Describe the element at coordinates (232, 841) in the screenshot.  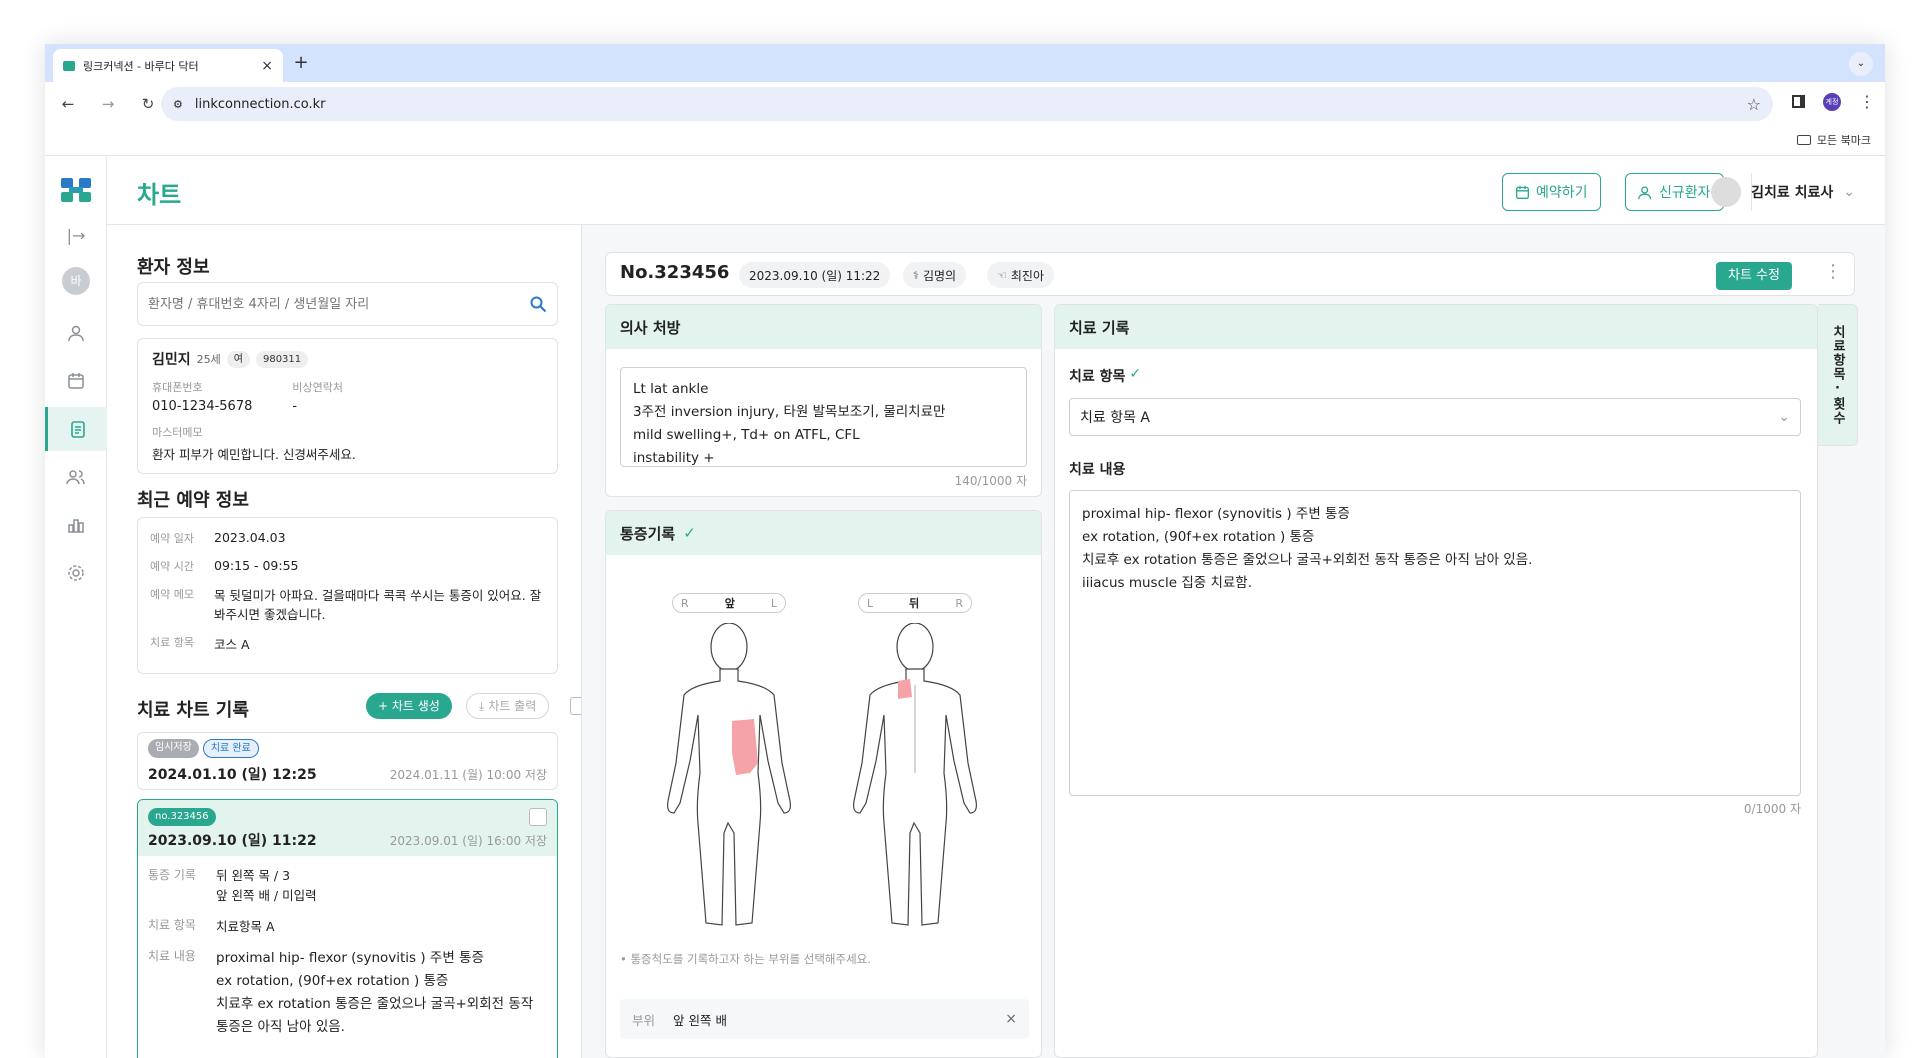
I see `record-datetime: 2023.09.10 (일) 11:22` at that location.